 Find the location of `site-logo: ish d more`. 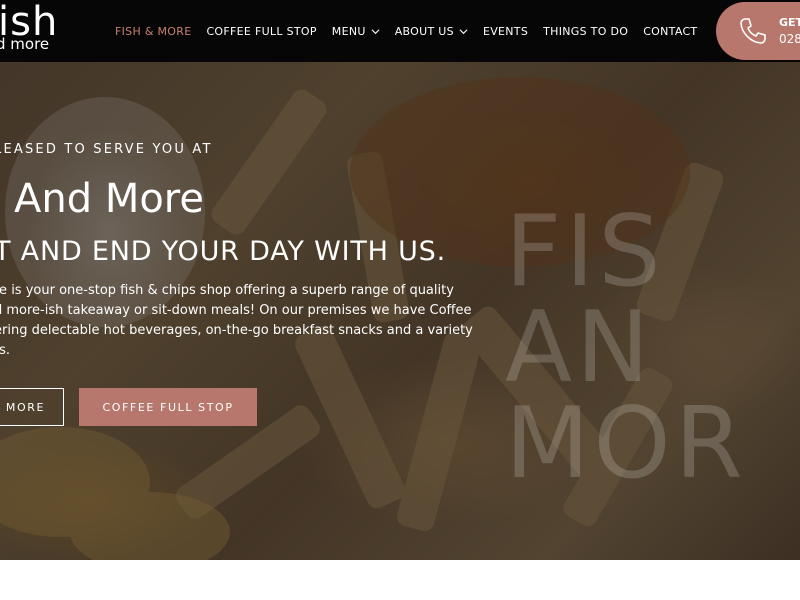

site-logo: ish d more is located at coordinates (29, 27).